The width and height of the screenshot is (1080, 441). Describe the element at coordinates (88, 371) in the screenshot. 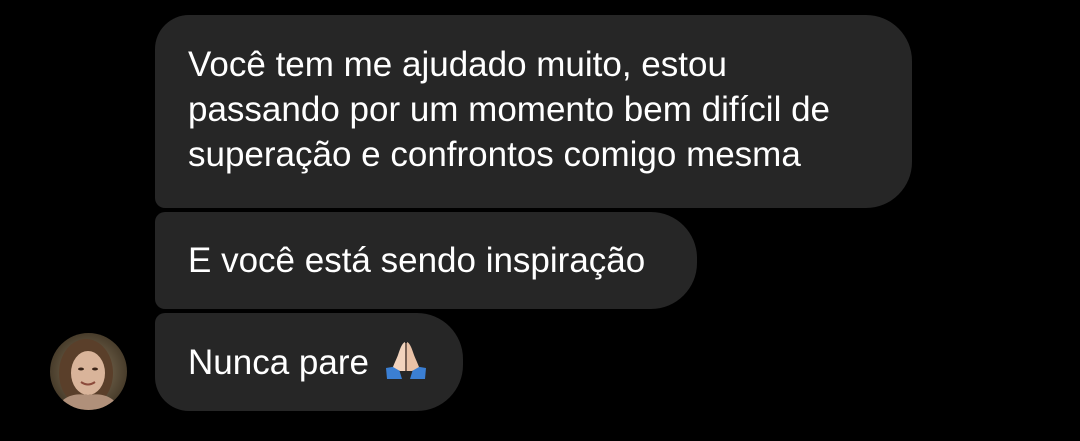

I see `avatar` at that location.